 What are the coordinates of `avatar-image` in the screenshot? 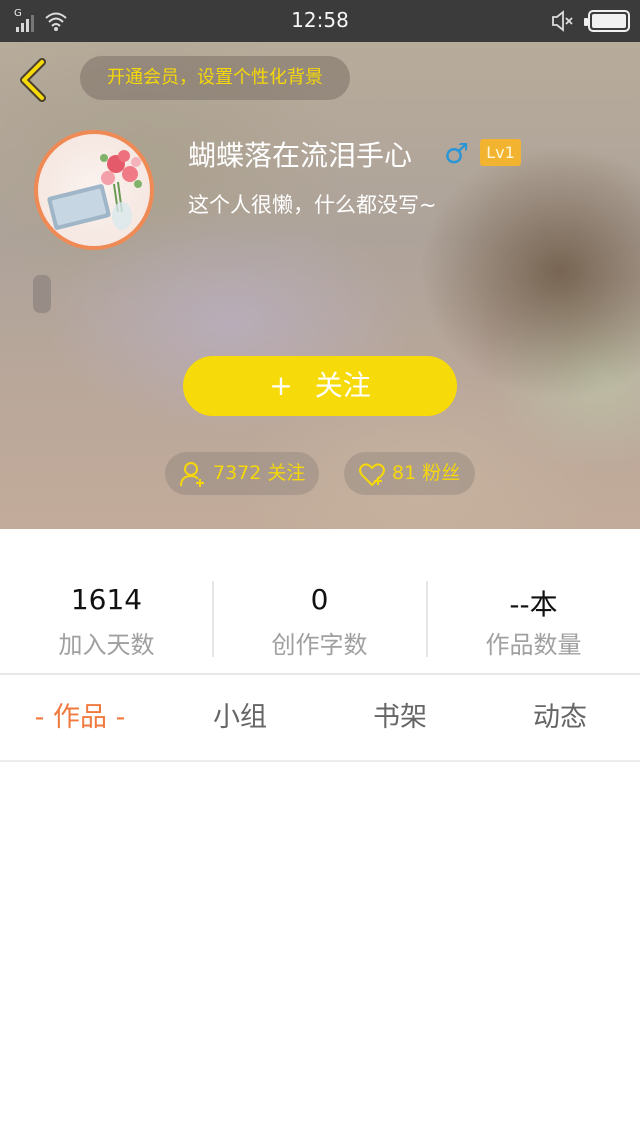 It's located at (94, 190).